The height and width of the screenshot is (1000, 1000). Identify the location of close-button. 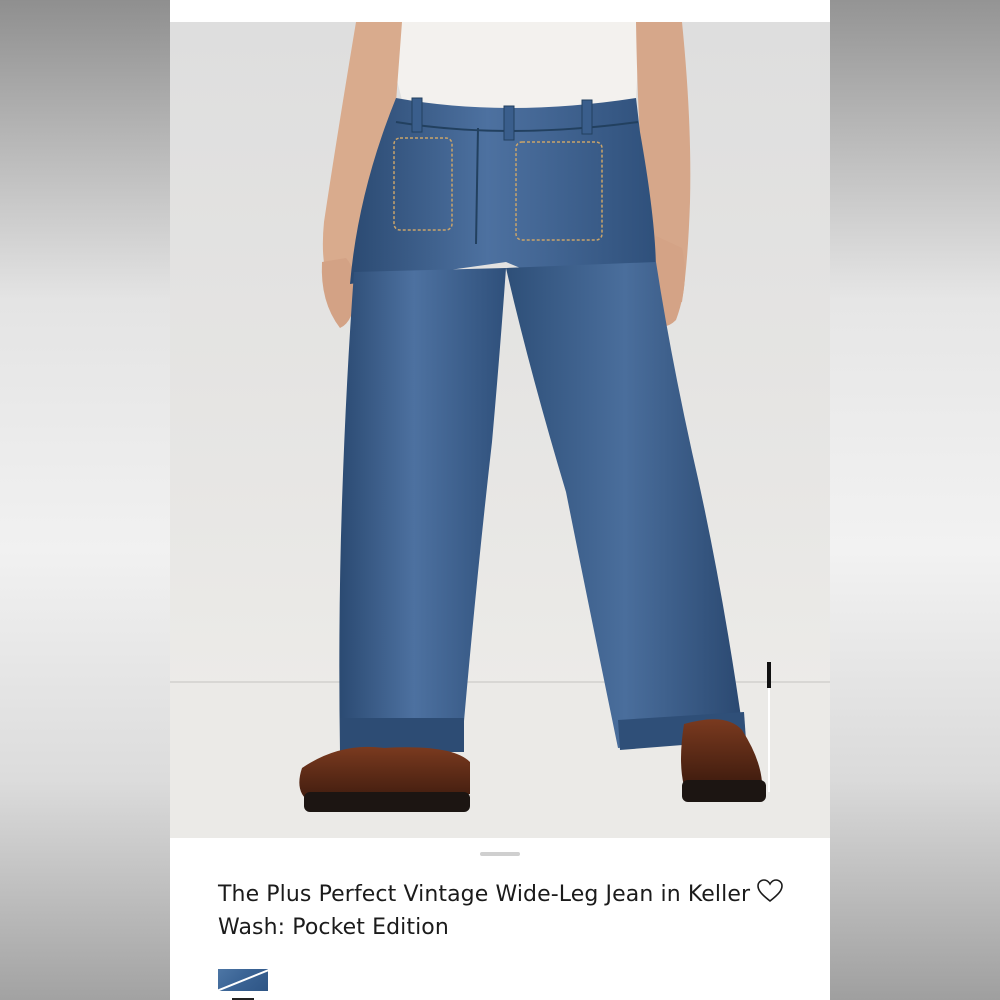
(792, 50).